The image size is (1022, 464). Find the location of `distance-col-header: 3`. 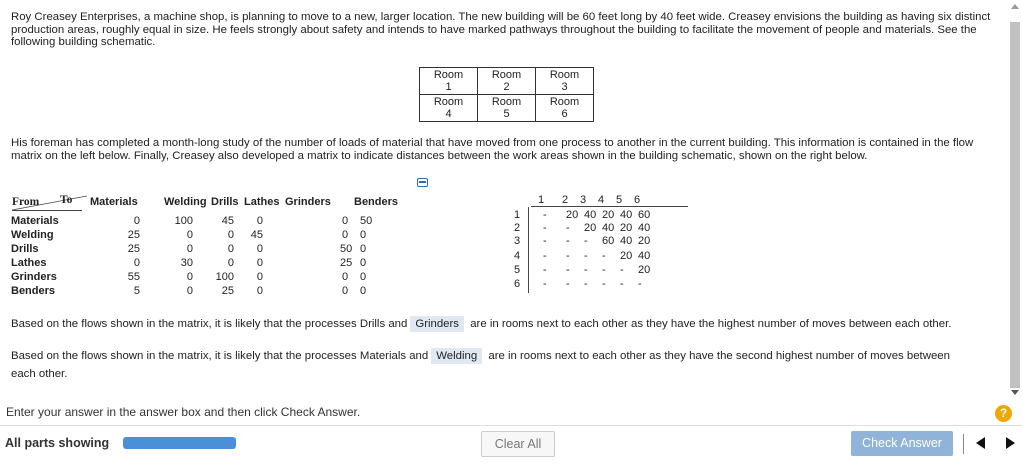

distance-col-header: 3 is located at coordinates (583, 200).